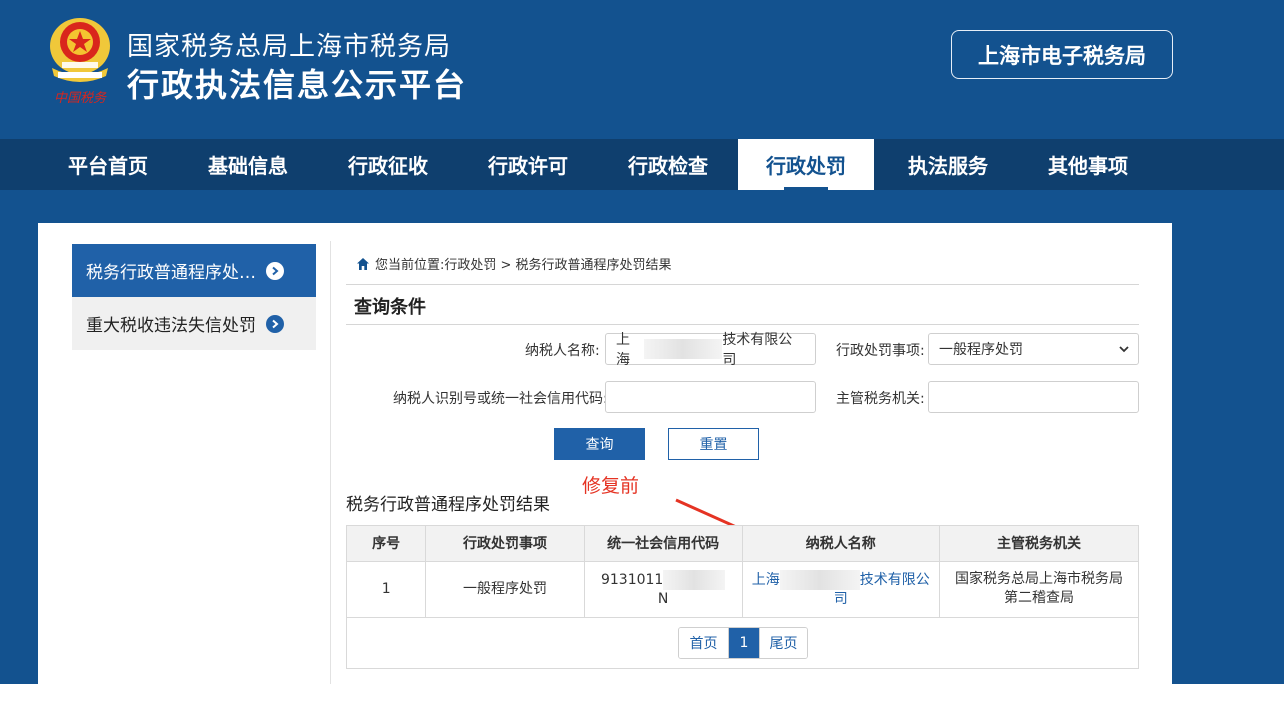 This screenshot has height=706, width=1284. I want to click on nav-item-admin-license: 行政许可, so click(528, 164).